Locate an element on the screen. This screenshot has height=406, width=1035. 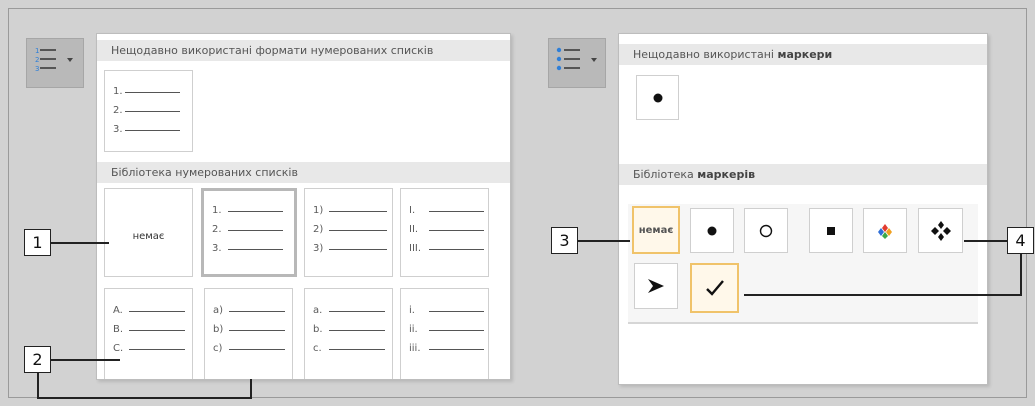
numbering-format-arabic-period: 1. 2. 3. is located at coordinates (249, 232).